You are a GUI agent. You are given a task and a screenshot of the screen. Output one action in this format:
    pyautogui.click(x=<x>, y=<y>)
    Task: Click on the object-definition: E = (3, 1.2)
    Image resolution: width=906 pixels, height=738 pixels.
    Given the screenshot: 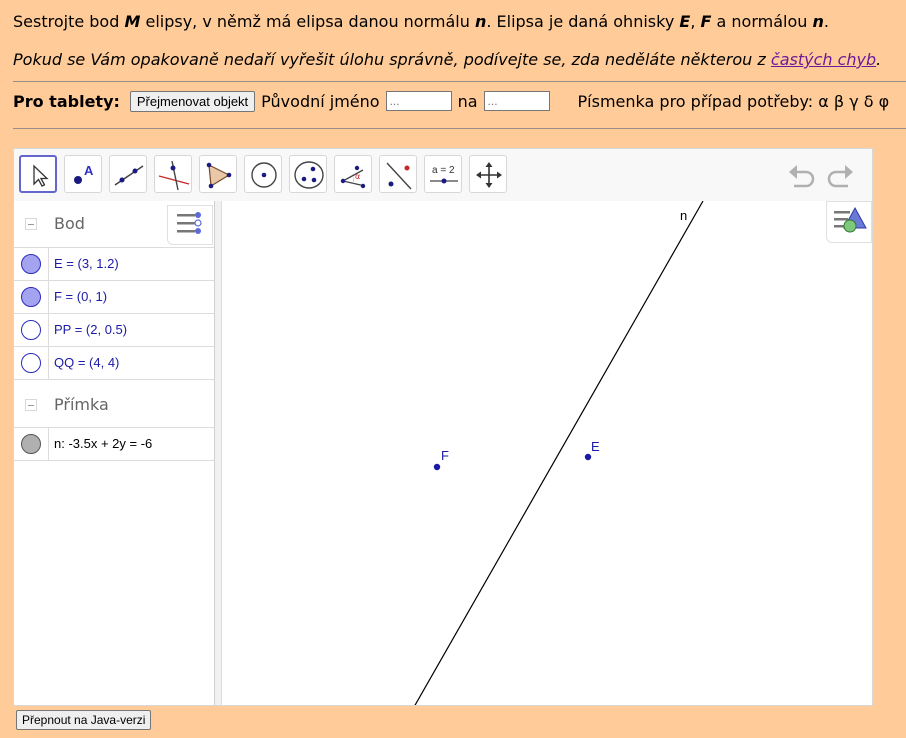 What is the action you would take?
    pyautogui.click(x=86, y=263)
    